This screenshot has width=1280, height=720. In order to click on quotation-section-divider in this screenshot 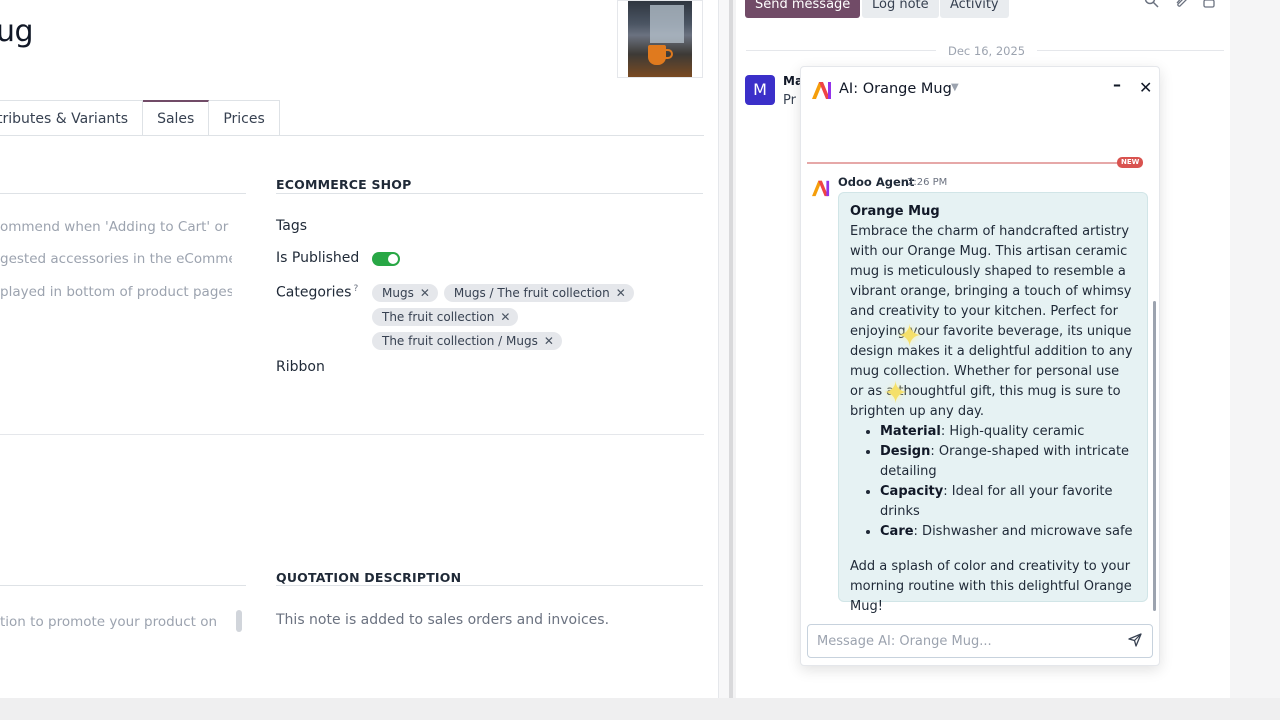, I will do `click(489, 585)`.